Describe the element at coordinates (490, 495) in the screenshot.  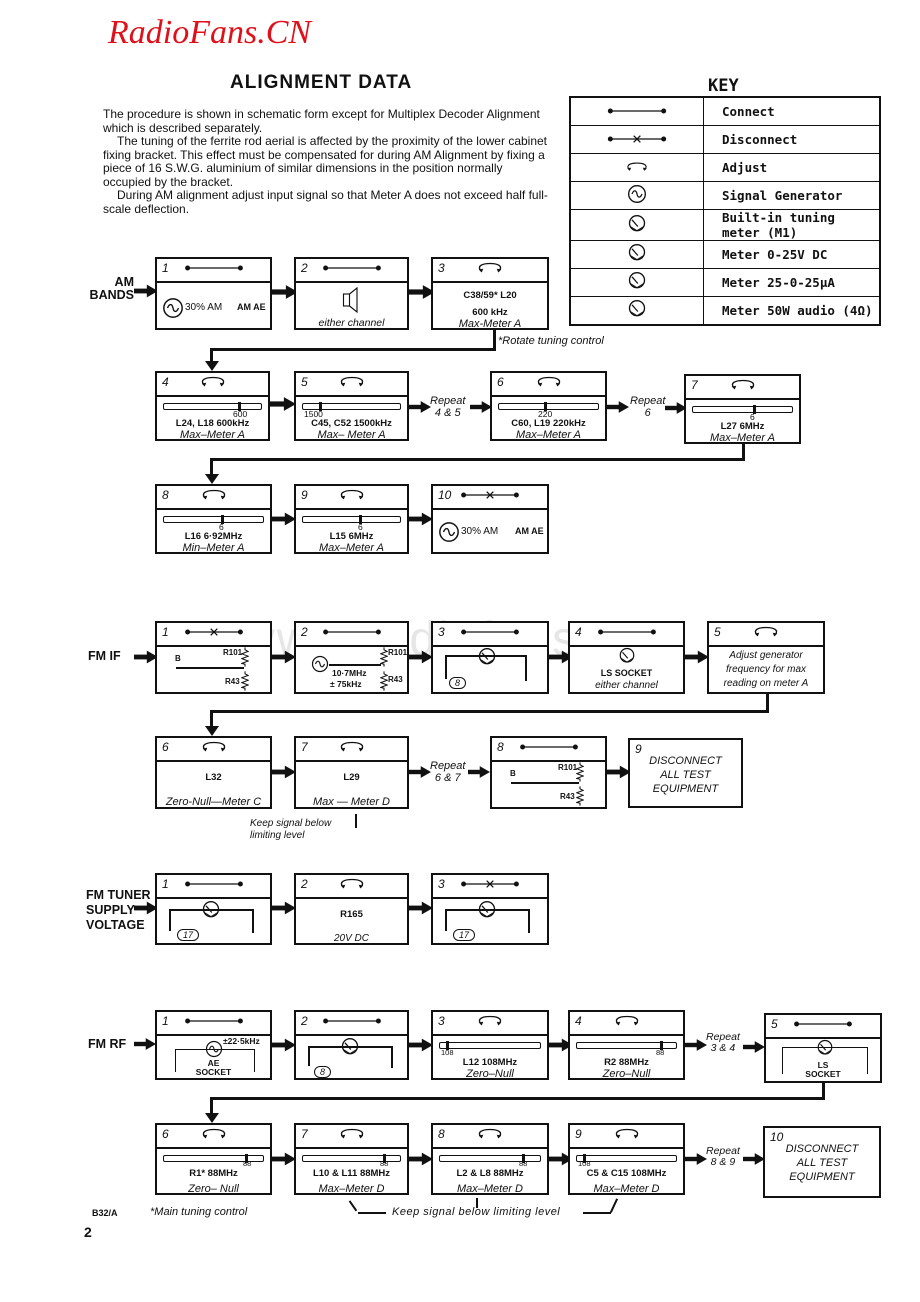
I see `disconnect-icon` at that location.